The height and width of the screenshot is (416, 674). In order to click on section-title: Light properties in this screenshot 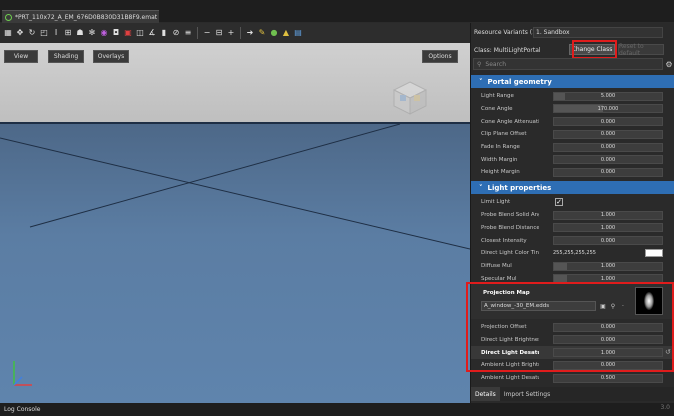, I will do `click(519, 187)`.